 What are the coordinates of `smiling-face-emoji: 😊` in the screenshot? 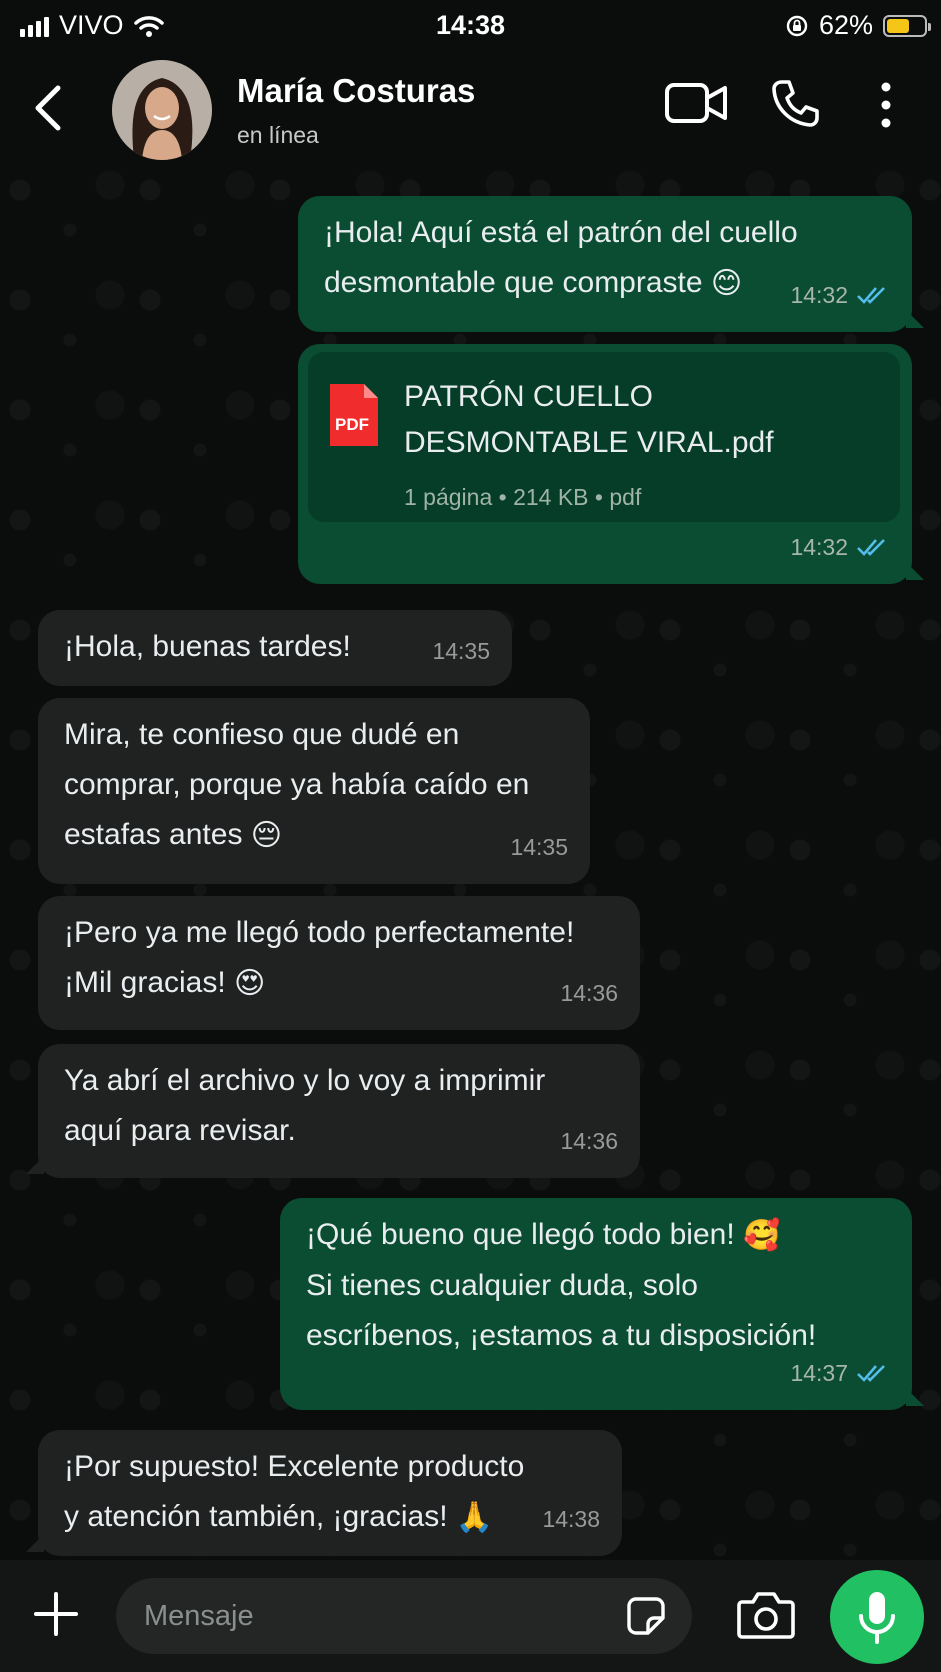 It's located at (726, 284).